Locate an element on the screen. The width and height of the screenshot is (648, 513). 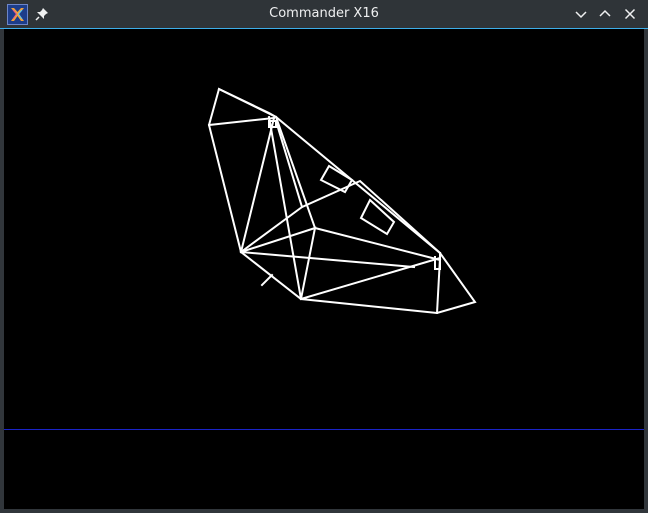
screen-divider is located at coordinates (324, 429).